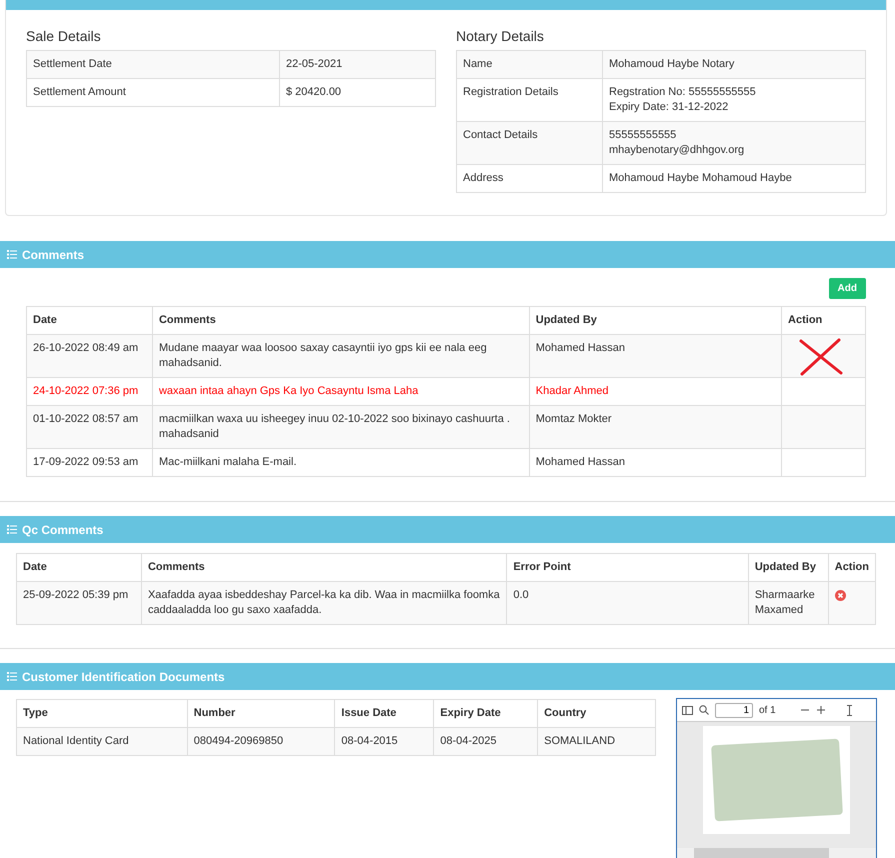 Image resolution: width=895 pixels, height=858 pixels. What do you see at coordinates (153, 64) in the screenshot?
I see `table-cell: Settlement Date` at bounding box center [153, 64].